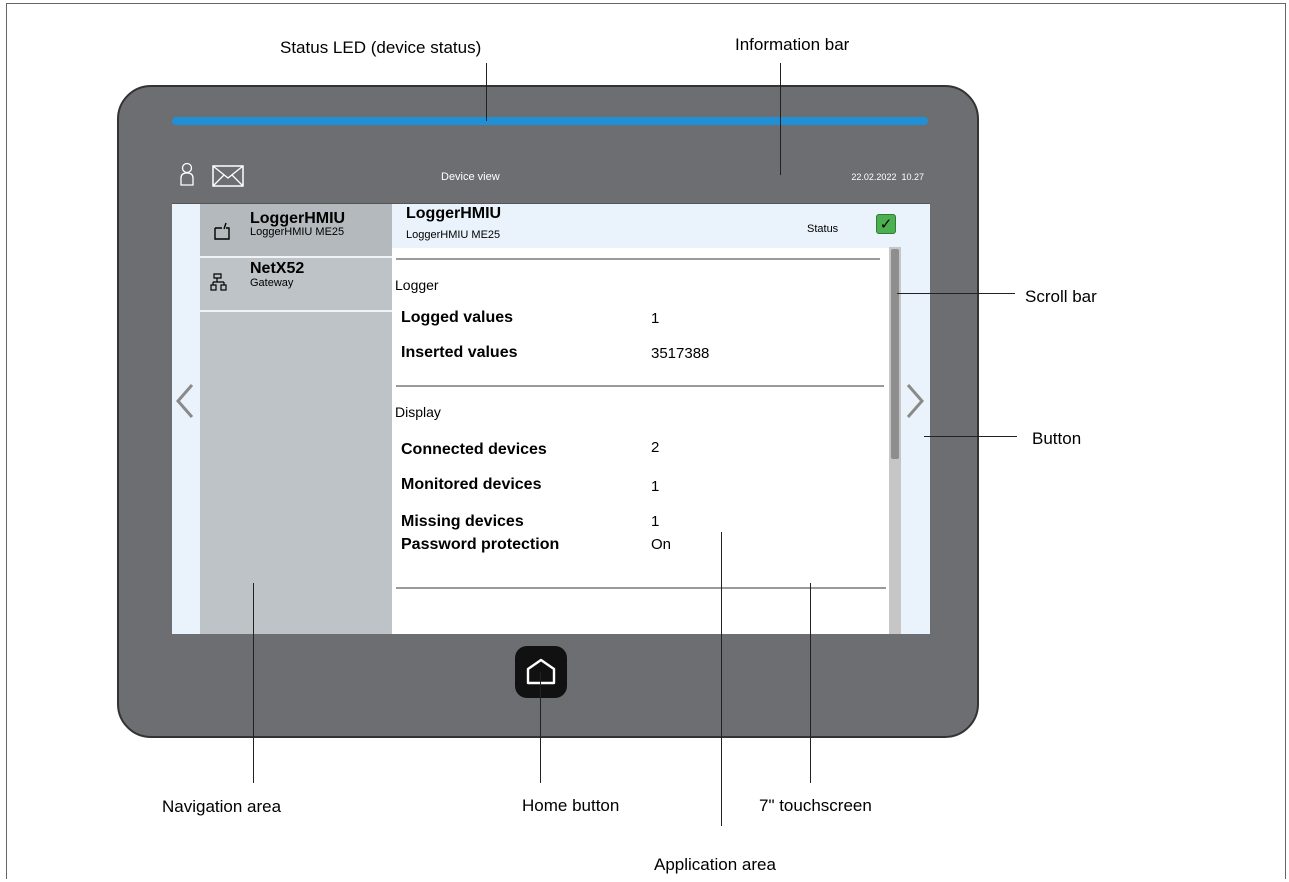 This screenshot has width=1289, height=882. What do you see at coordinates (474, 449) in the screenshot?
I see `row-label: Connected devices` at bounding box center [474, 449].